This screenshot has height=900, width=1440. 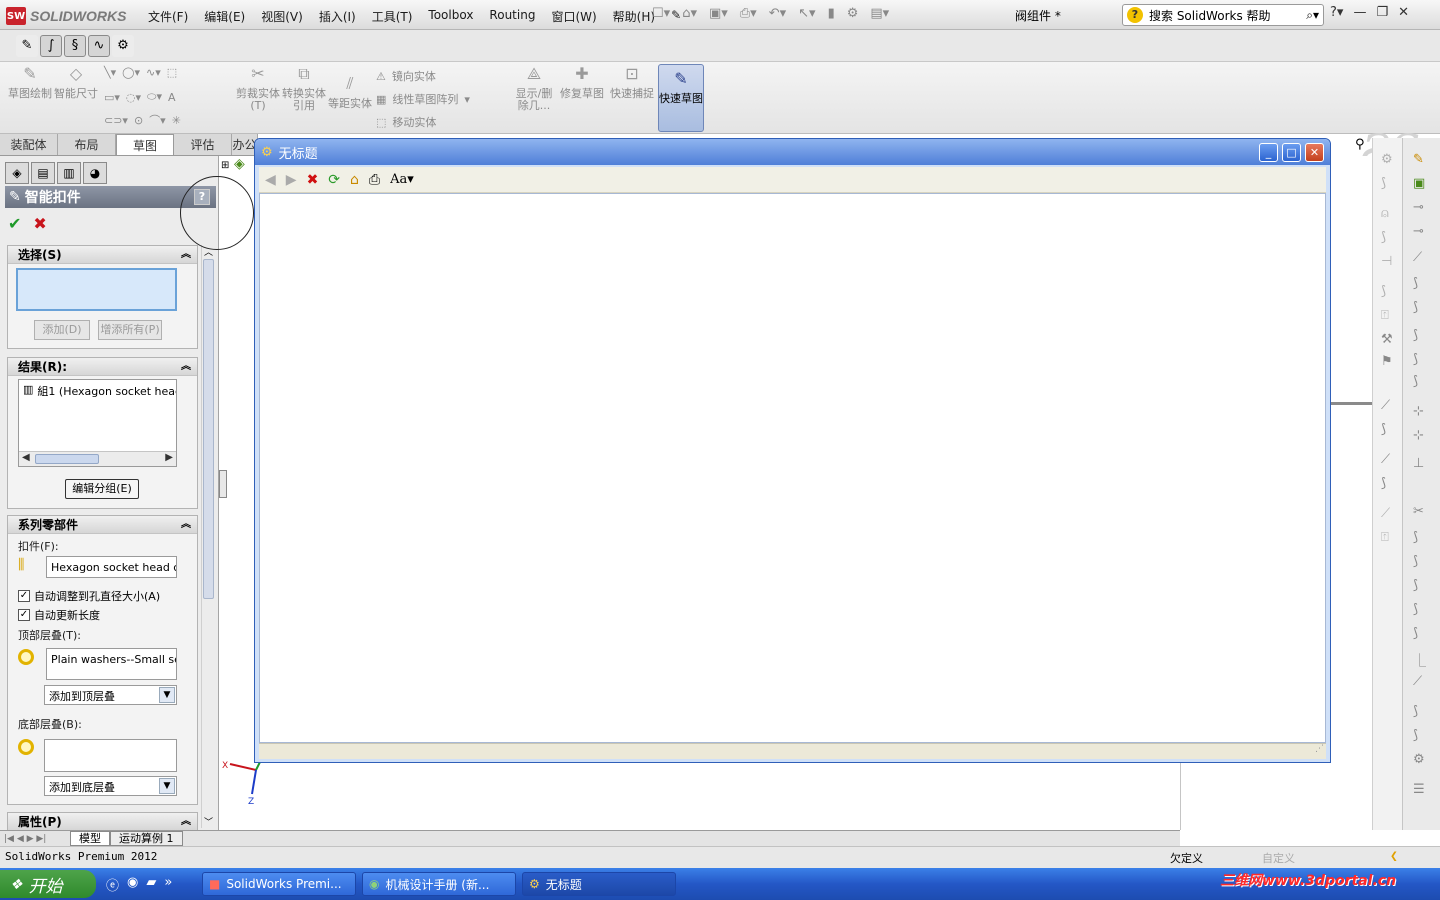 I want to click on refresh-icon: ⟳, so click(x=334, y=180).